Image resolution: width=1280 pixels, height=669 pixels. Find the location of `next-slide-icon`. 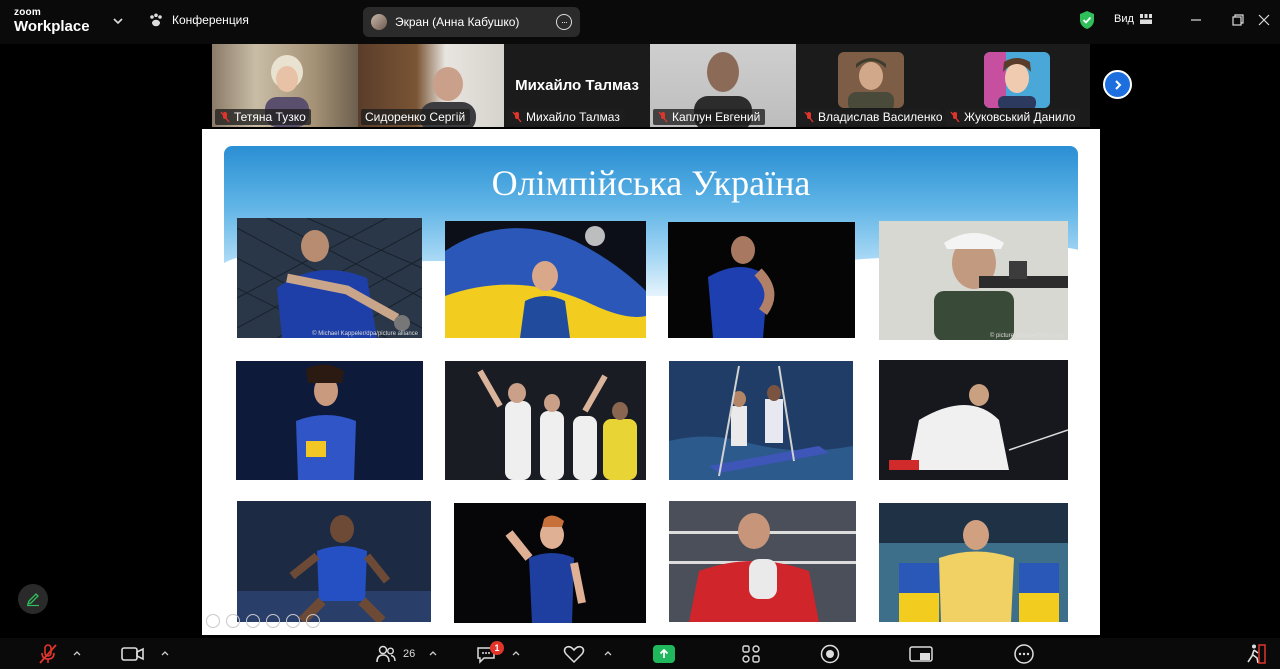

next-slide-icon is located at coordinates (233, 621).